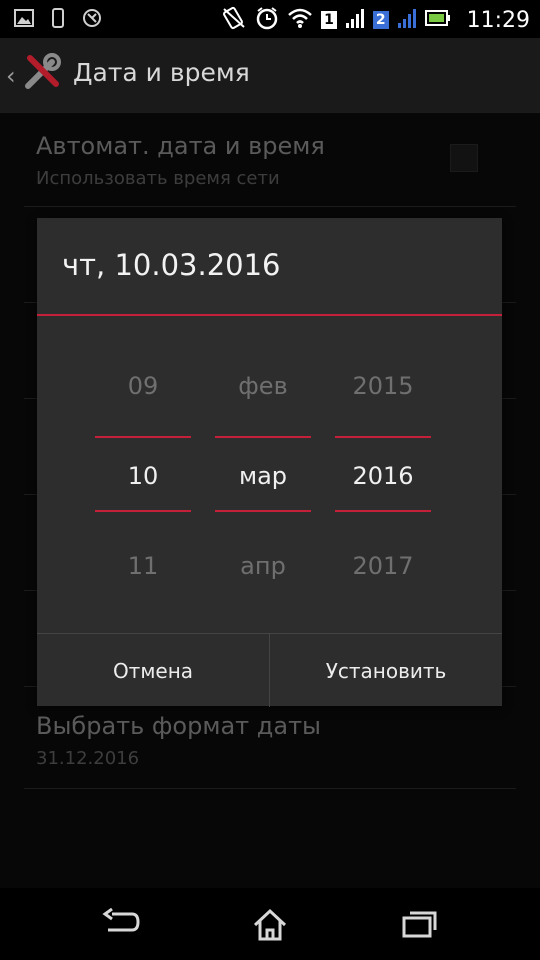 This screenshot has width=540, height=960. I want to click on home-icon, so click(270, 927).